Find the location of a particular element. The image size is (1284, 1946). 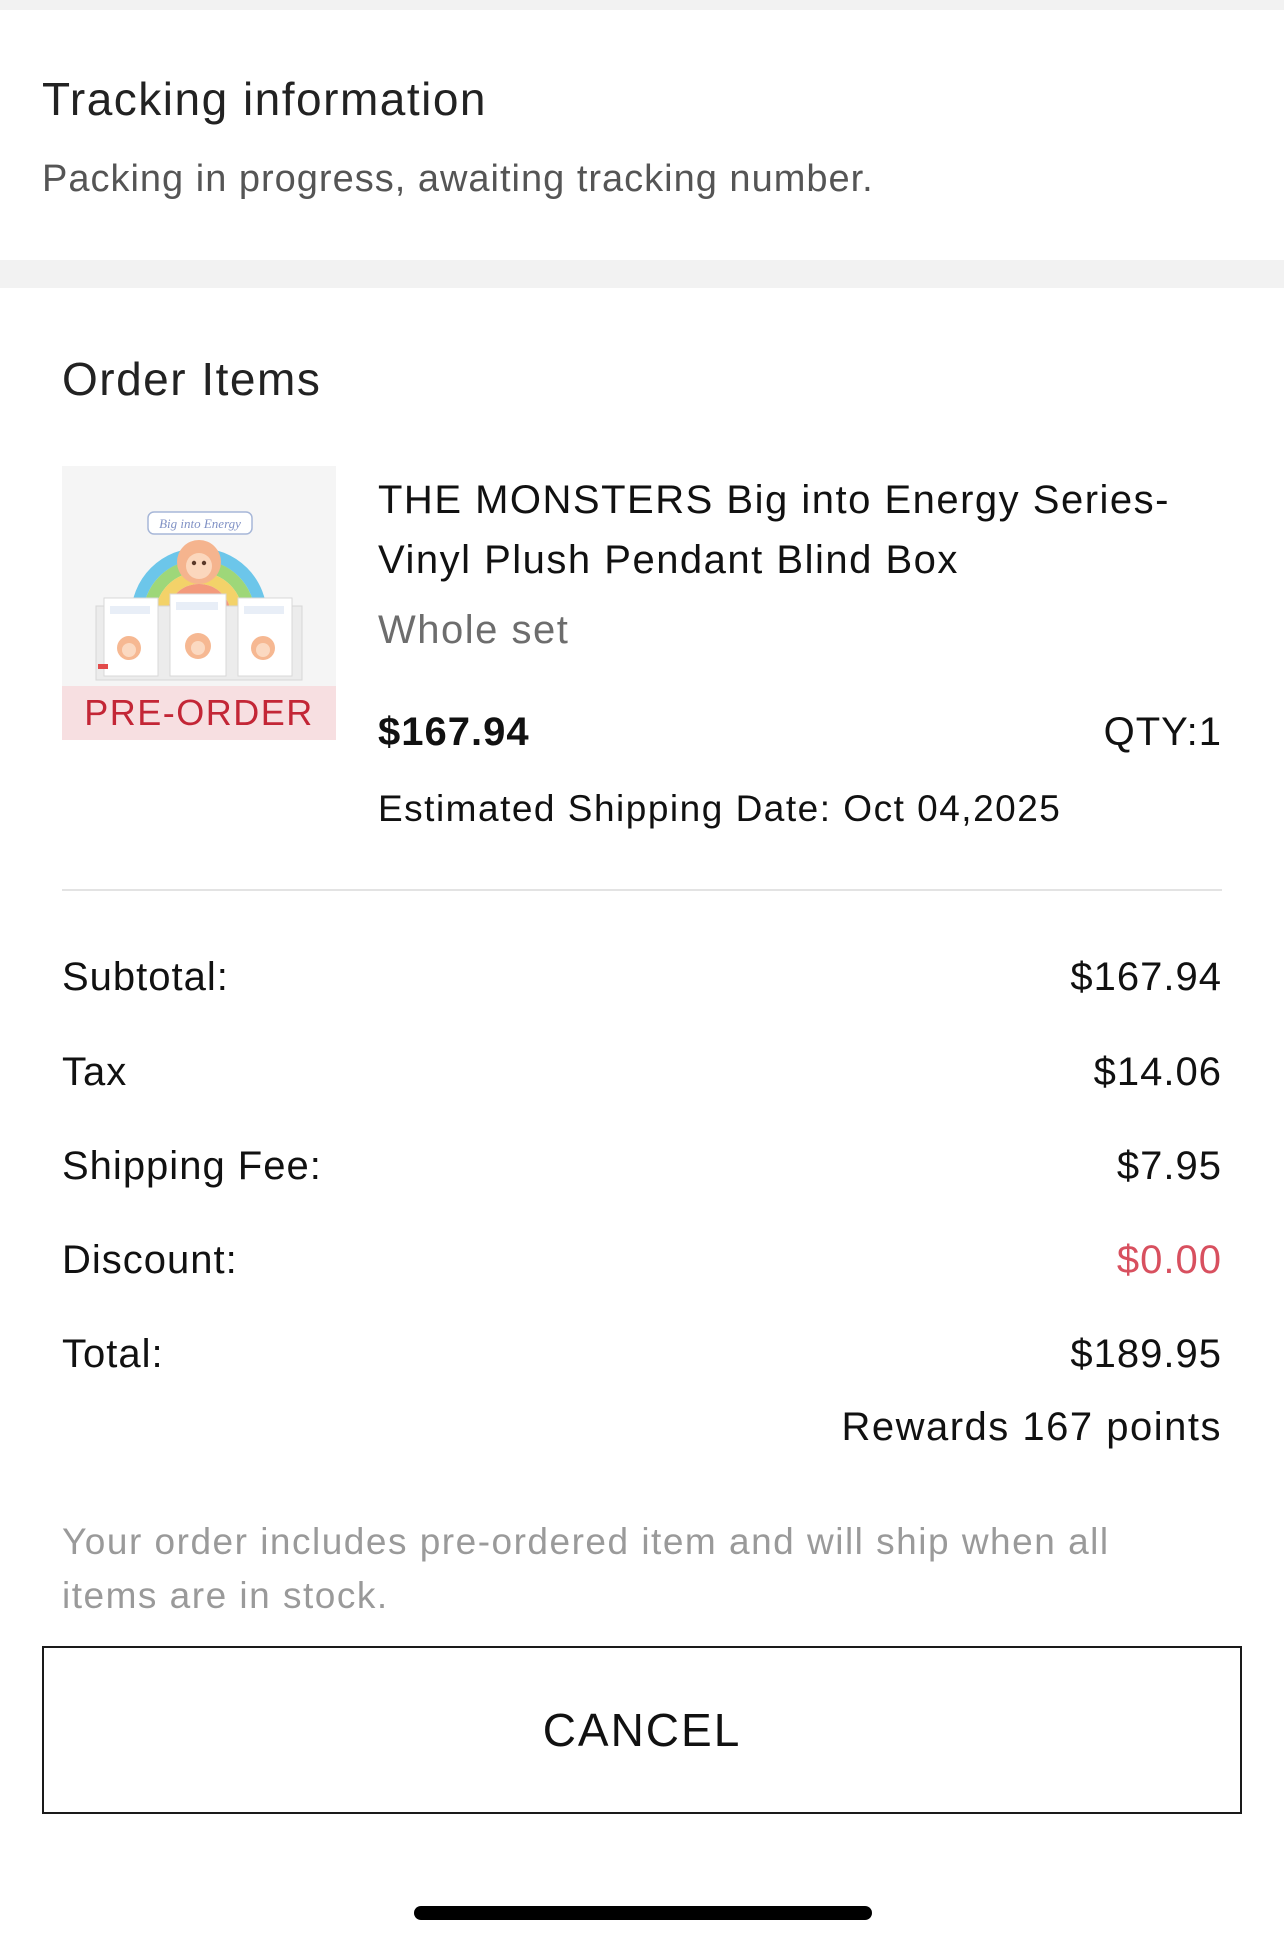

product-price: $167.94 is located at coordinates (454, 732).